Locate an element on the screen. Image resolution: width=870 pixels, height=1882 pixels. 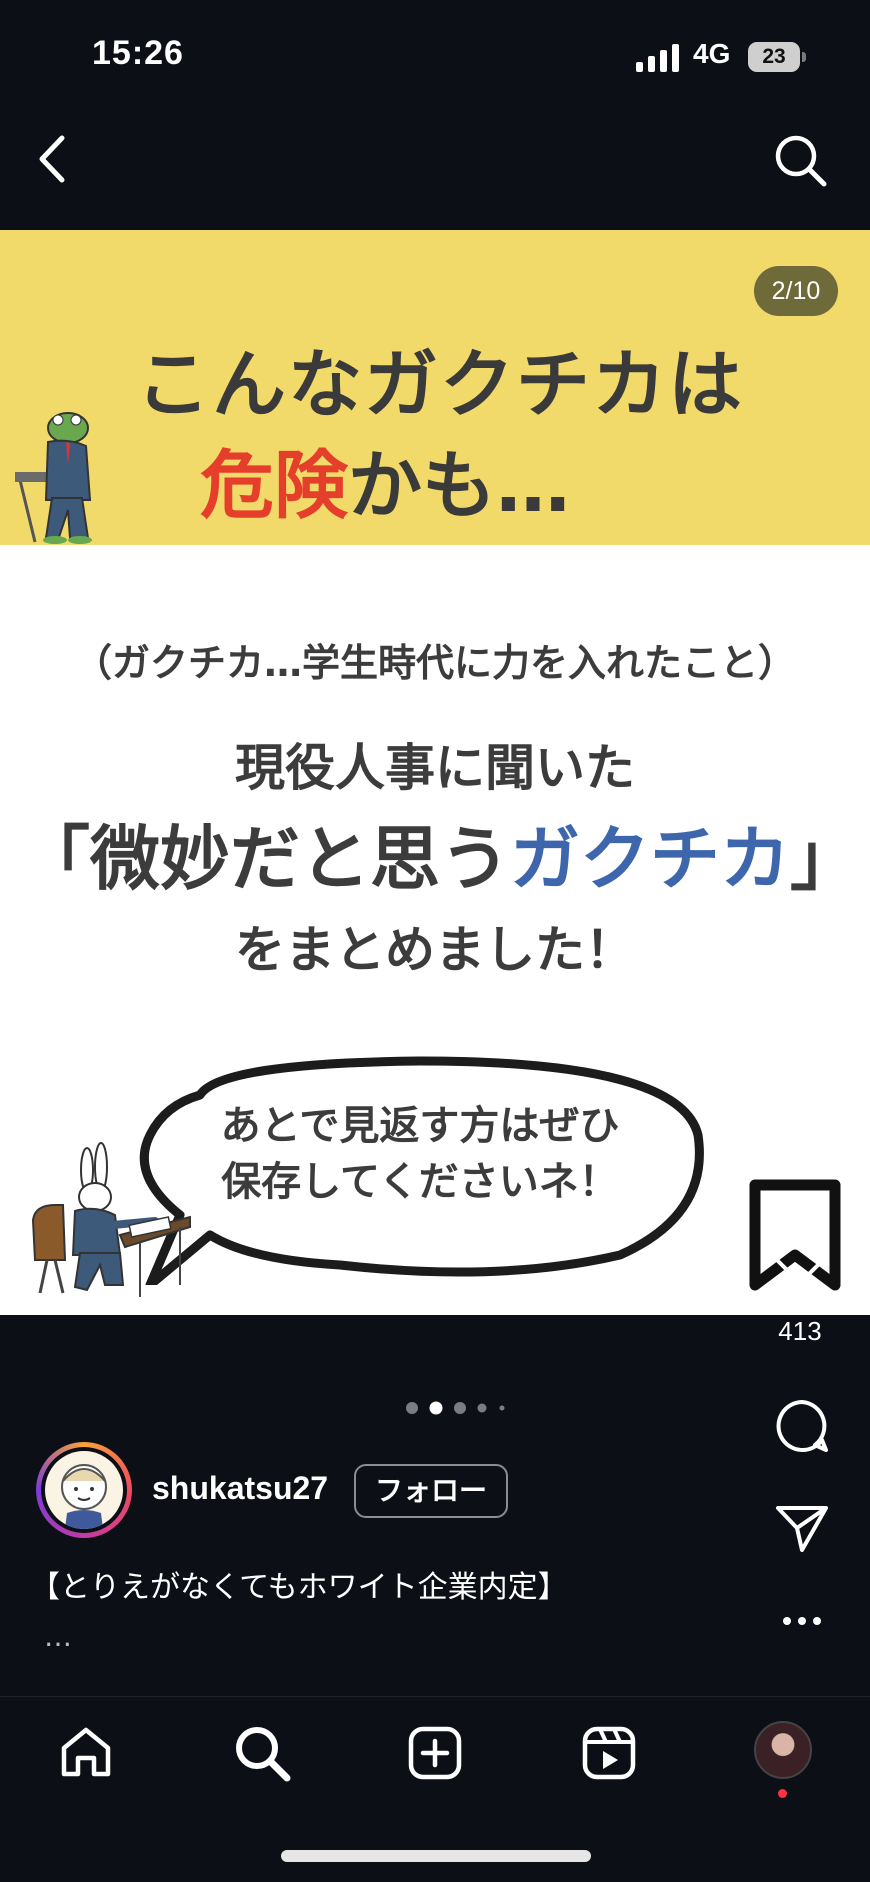
subtitle-line3-close: 」 is located at coordinates (825, 859).